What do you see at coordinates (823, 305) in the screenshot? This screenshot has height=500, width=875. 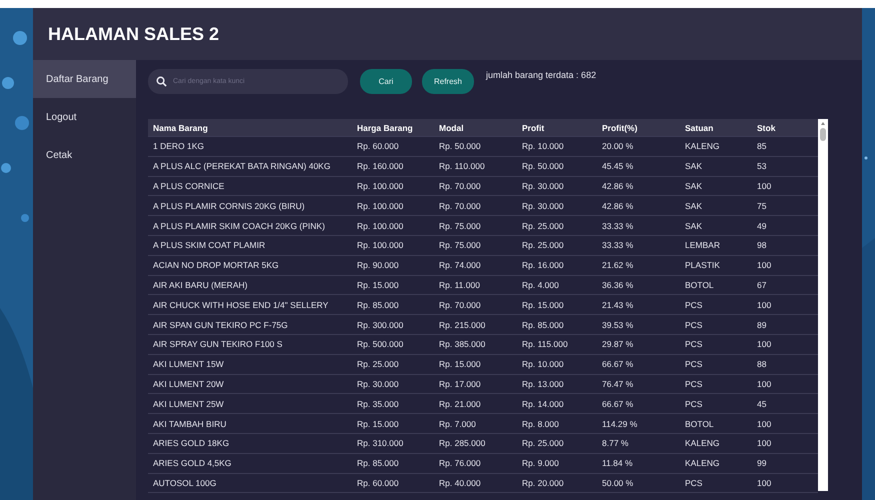 I see `scrollbar` at bounding box center [823, 305].